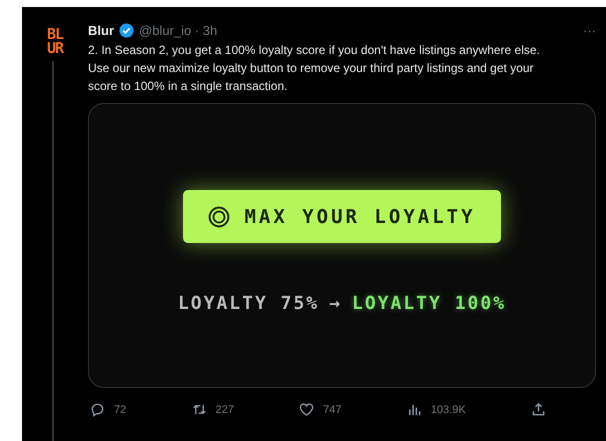 This screenshot has height=441, width=606. What do you see at coordinates (199, 409) in the screenshot?
I see `retweet-icon` at bounding box center [199, 409].